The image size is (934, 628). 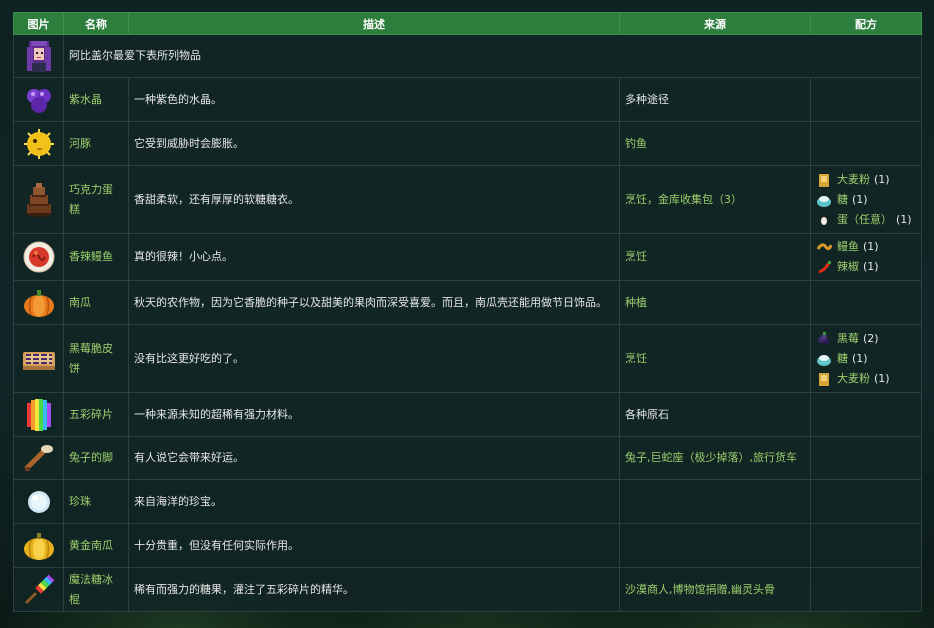 What do you see at coordinates (636, 302) in the screenshot?
I see `source-link: 种植` at bounding box center [636, 302].